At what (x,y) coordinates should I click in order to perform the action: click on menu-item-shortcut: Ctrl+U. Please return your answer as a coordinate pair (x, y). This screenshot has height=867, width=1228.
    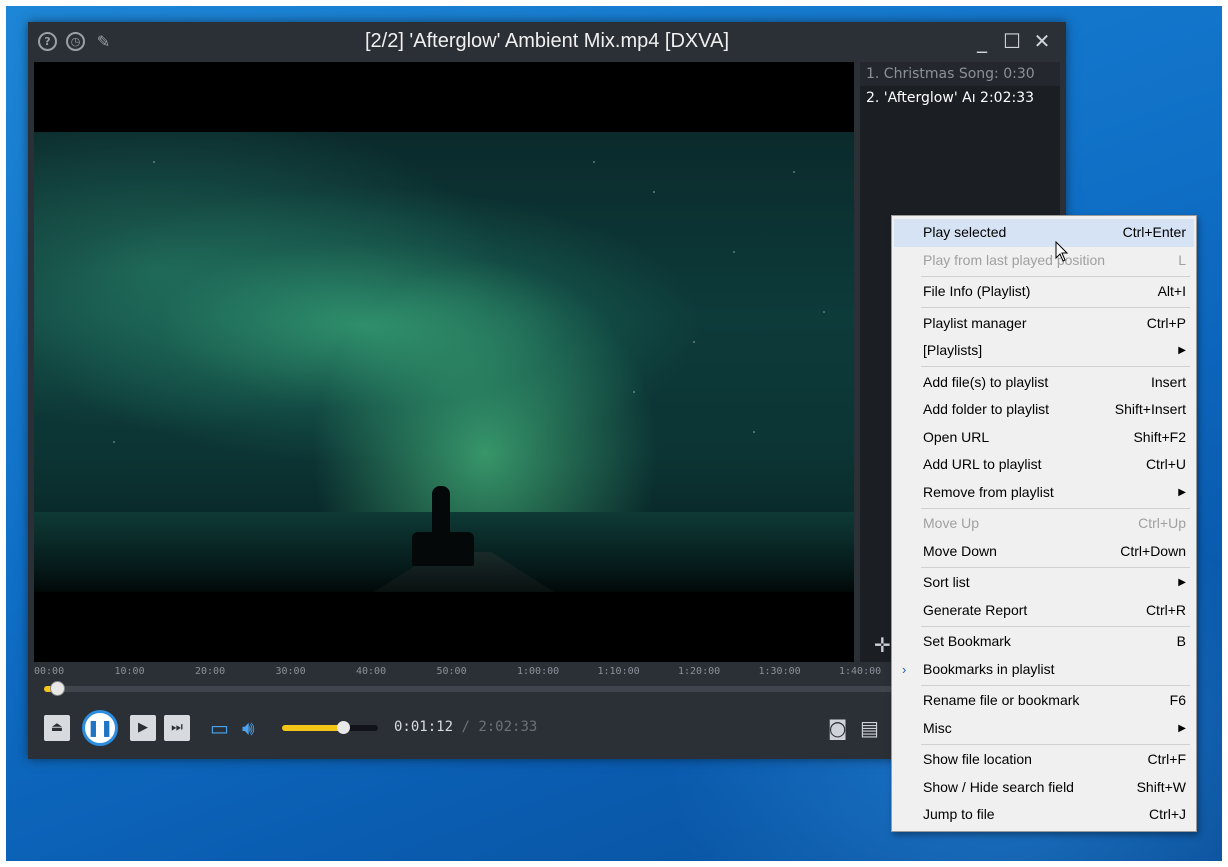
    Looking at the image, I should click on (1165, 464).